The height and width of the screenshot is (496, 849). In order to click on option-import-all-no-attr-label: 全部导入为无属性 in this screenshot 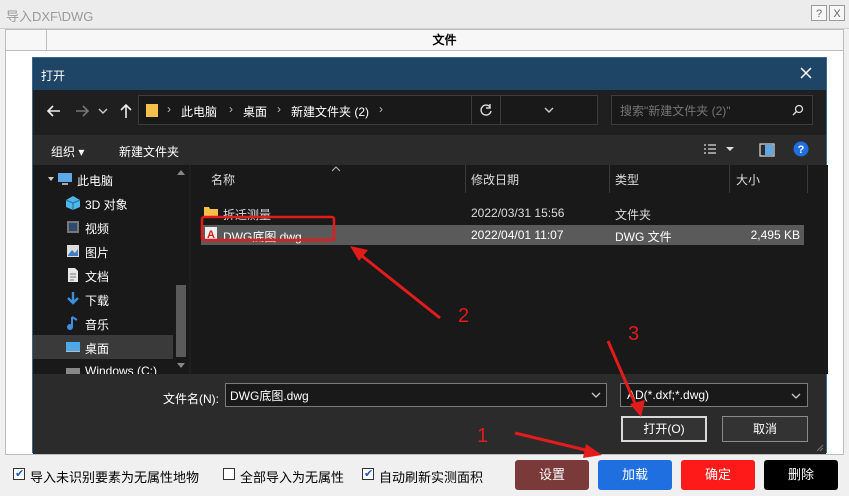, I will do `click(292, 476)`.